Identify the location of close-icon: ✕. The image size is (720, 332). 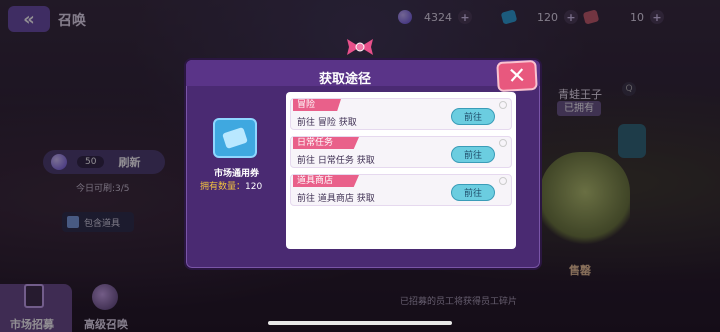
(517, 76).